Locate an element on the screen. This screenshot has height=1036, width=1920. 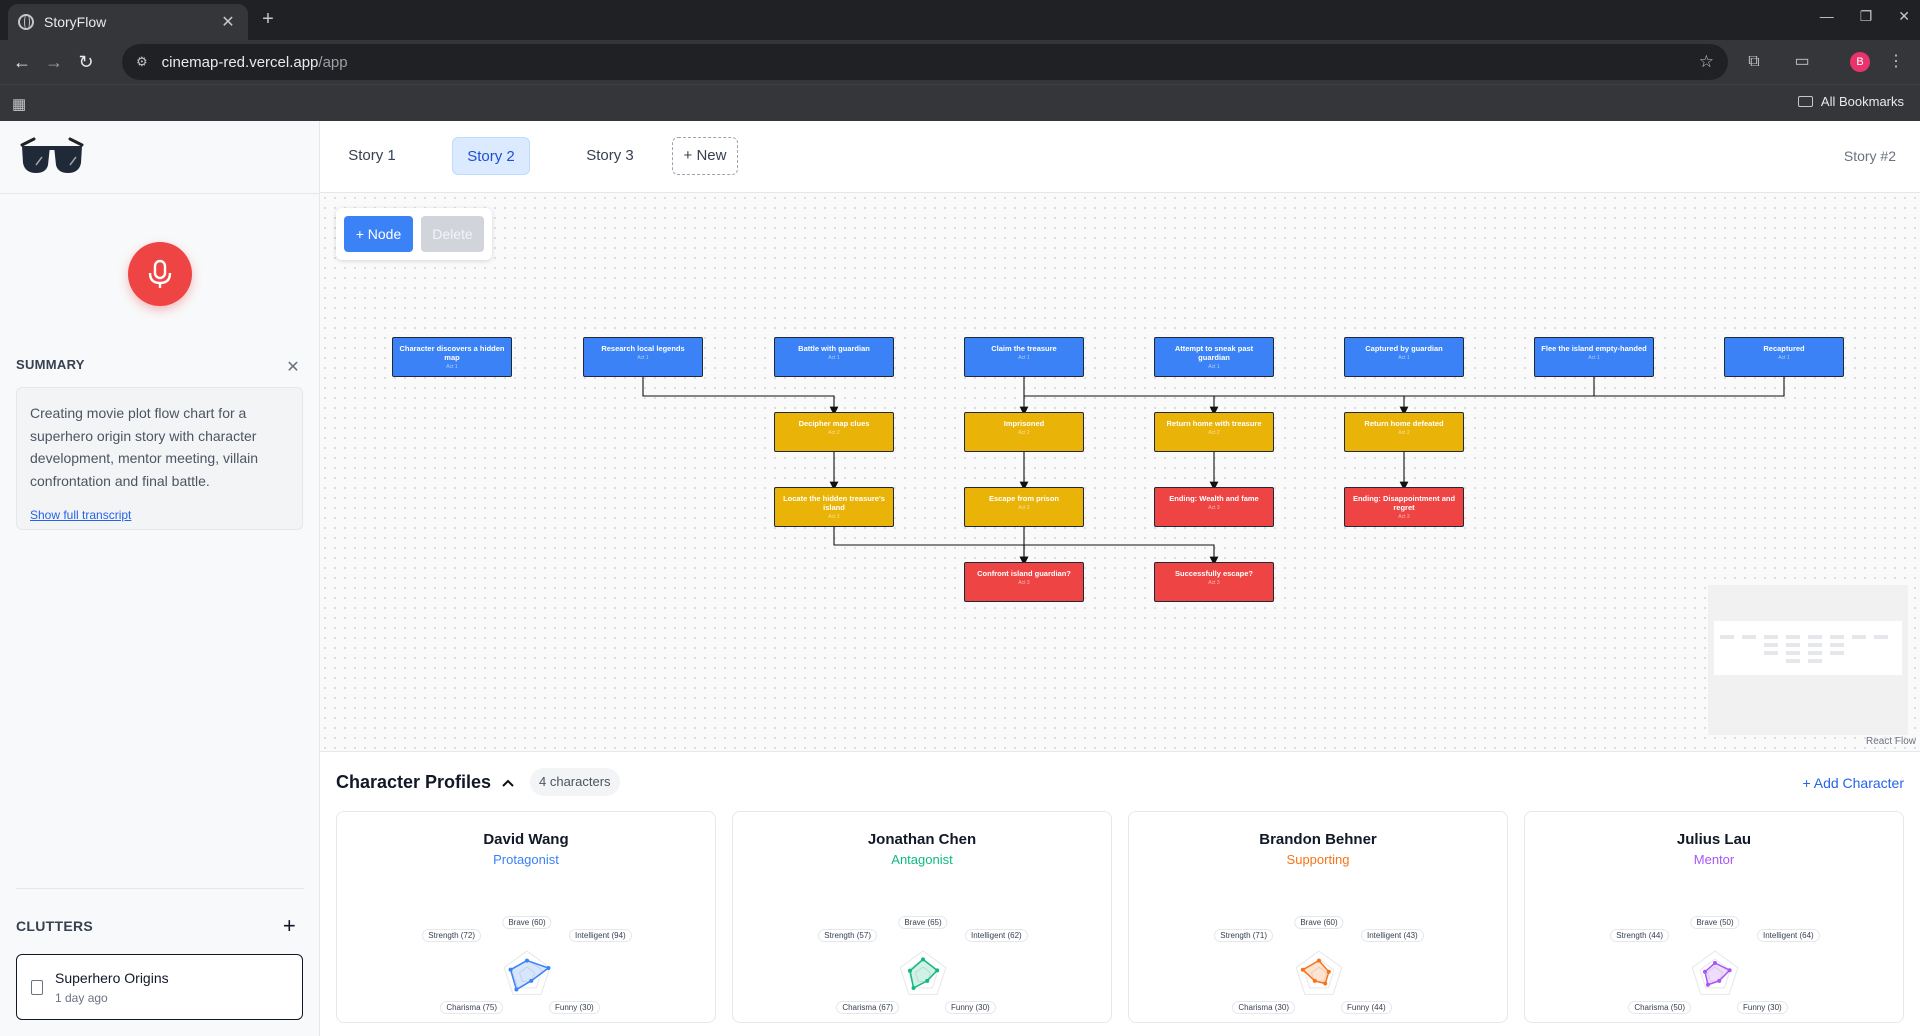
show-transcript-link: Show full transcript is located at coordinates (159, 515).